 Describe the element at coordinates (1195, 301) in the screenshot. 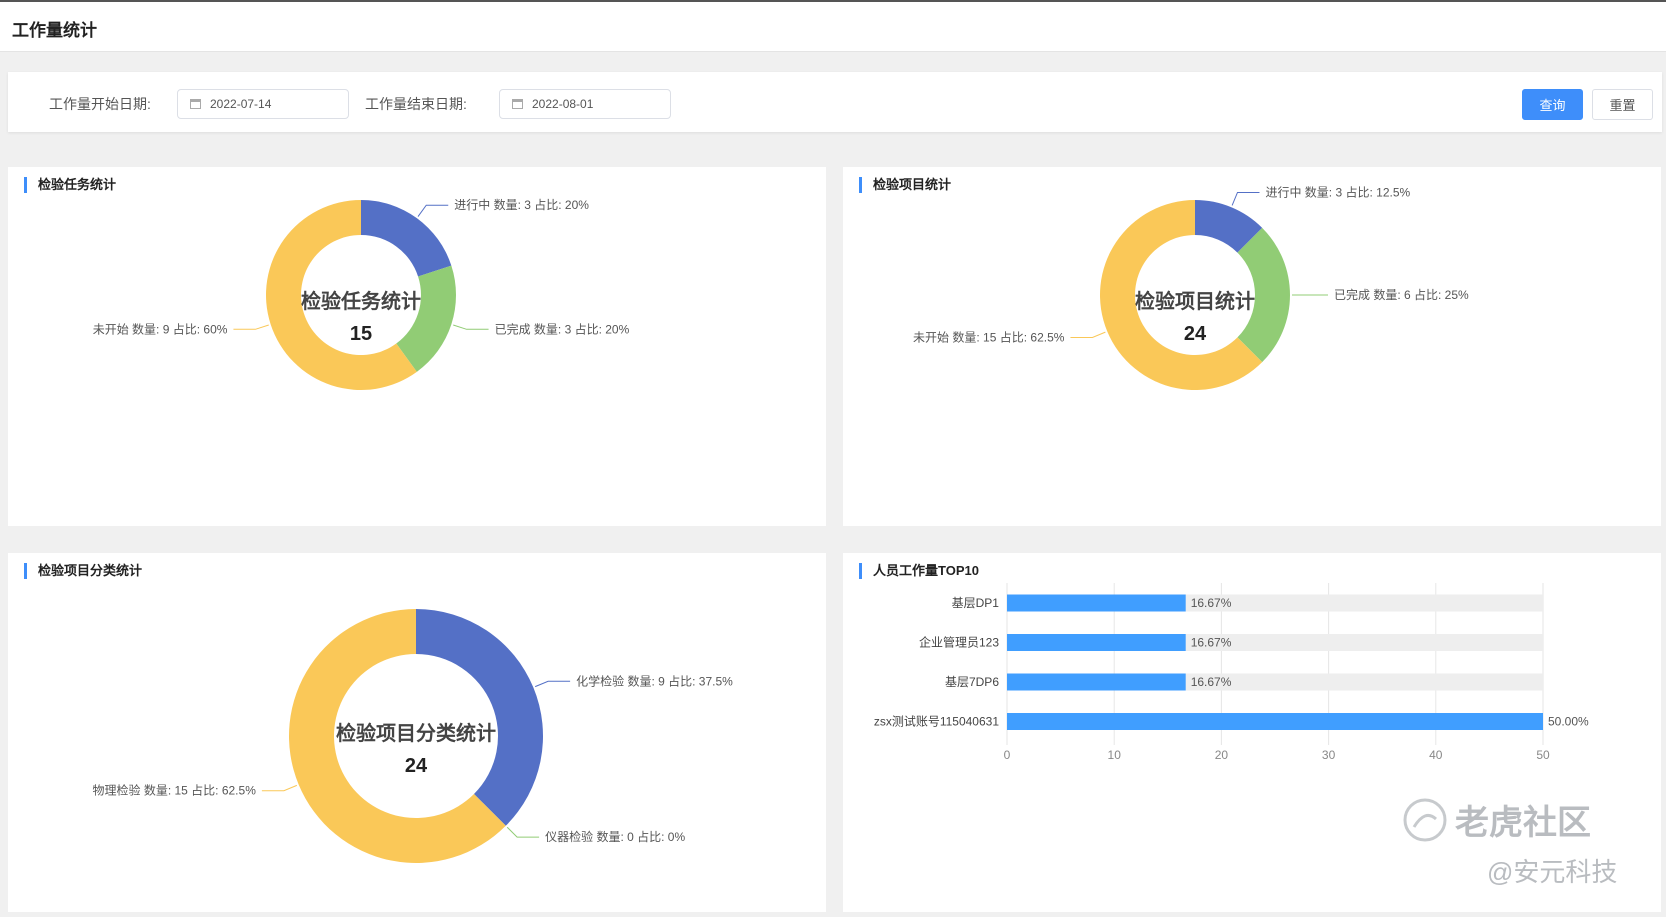

I see `donut-center-title: 检验项目统计` at that location.